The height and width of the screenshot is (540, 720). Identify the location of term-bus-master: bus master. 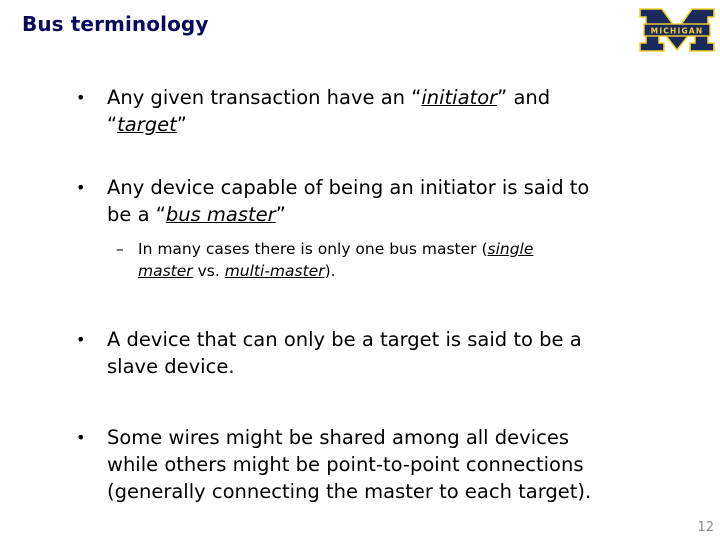
(220, 214).